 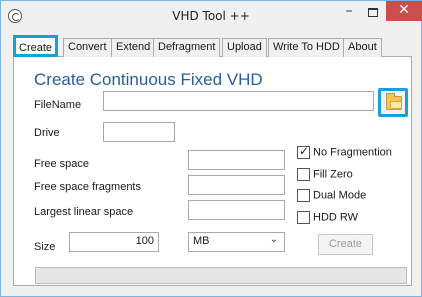 What do you see at coordinates (148, 79) in the screenshot?
I see `page-title: Create Continuous Fixed VHD` at bounding box center [148, 79].